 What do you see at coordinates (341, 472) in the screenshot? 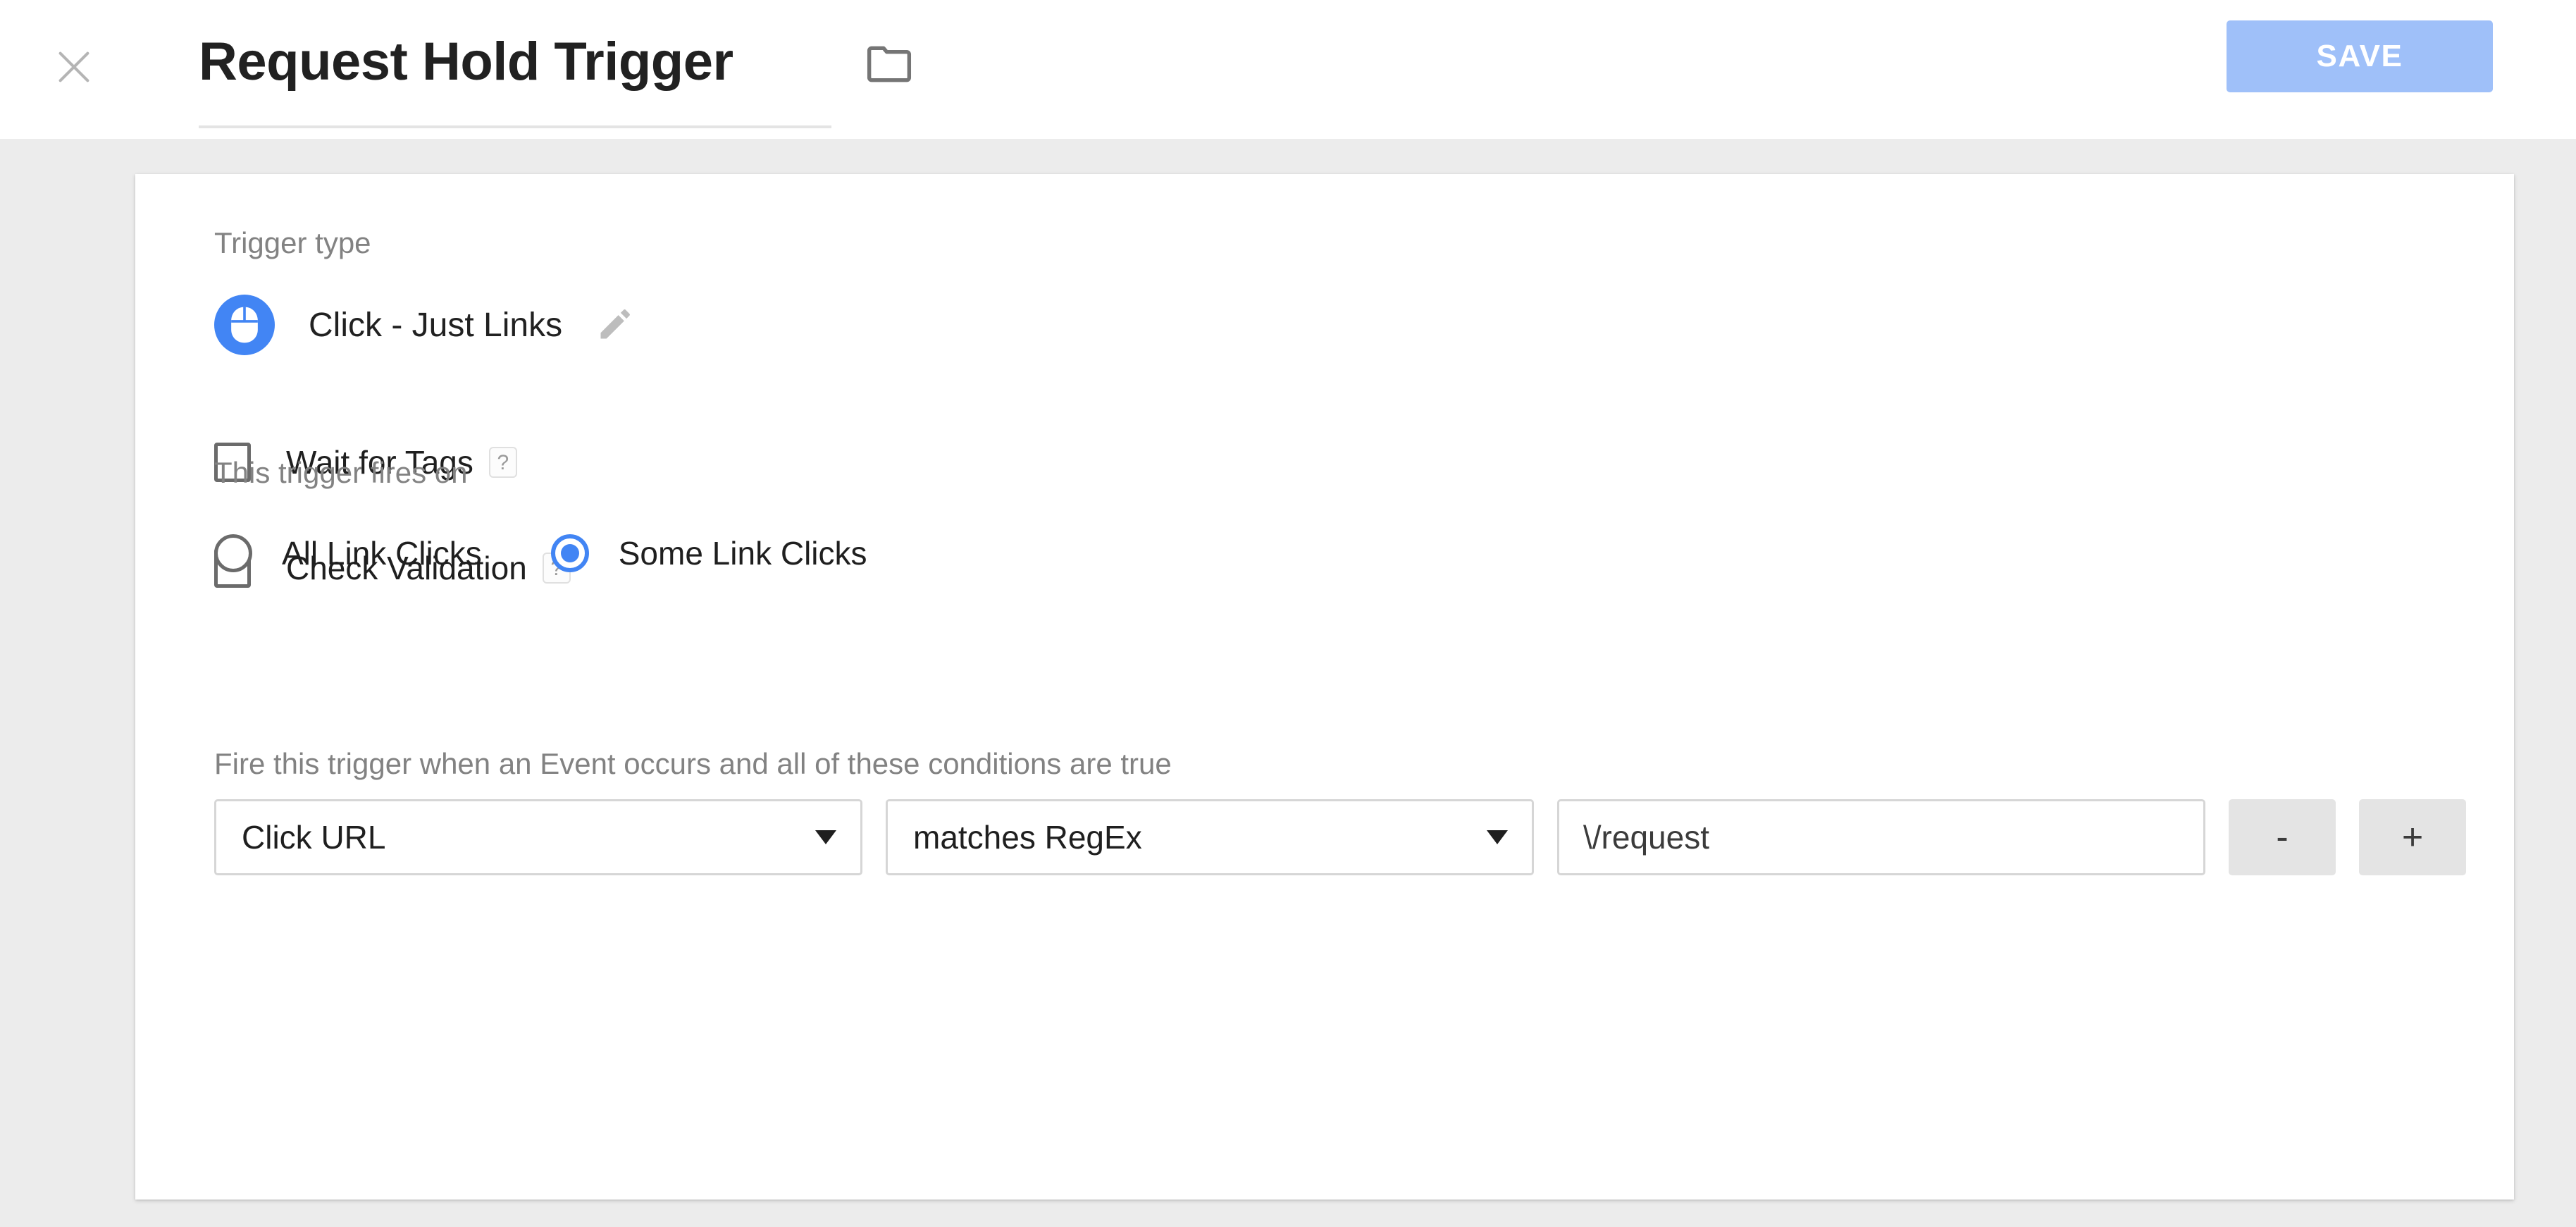
I see `fires-on-label: This trigger fires on` at bounding box center [341, 472].